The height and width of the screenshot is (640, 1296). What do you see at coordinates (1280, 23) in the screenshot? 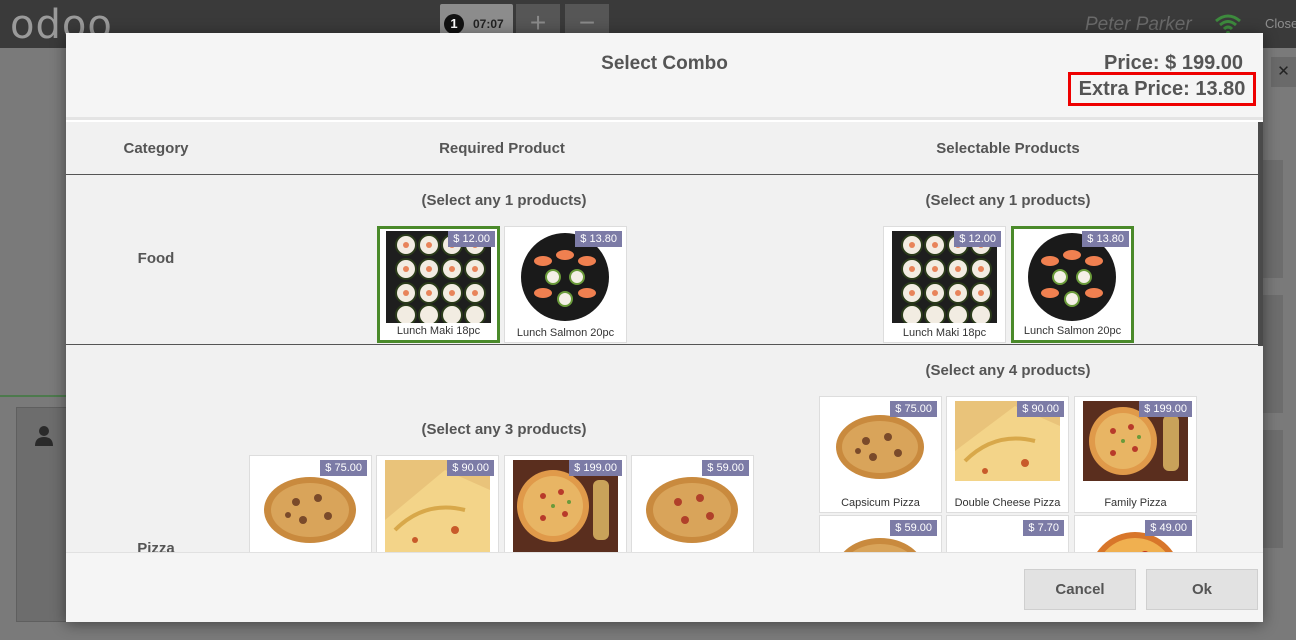
I see `close-pos-button: Close` at bounding box center [1280, 23].